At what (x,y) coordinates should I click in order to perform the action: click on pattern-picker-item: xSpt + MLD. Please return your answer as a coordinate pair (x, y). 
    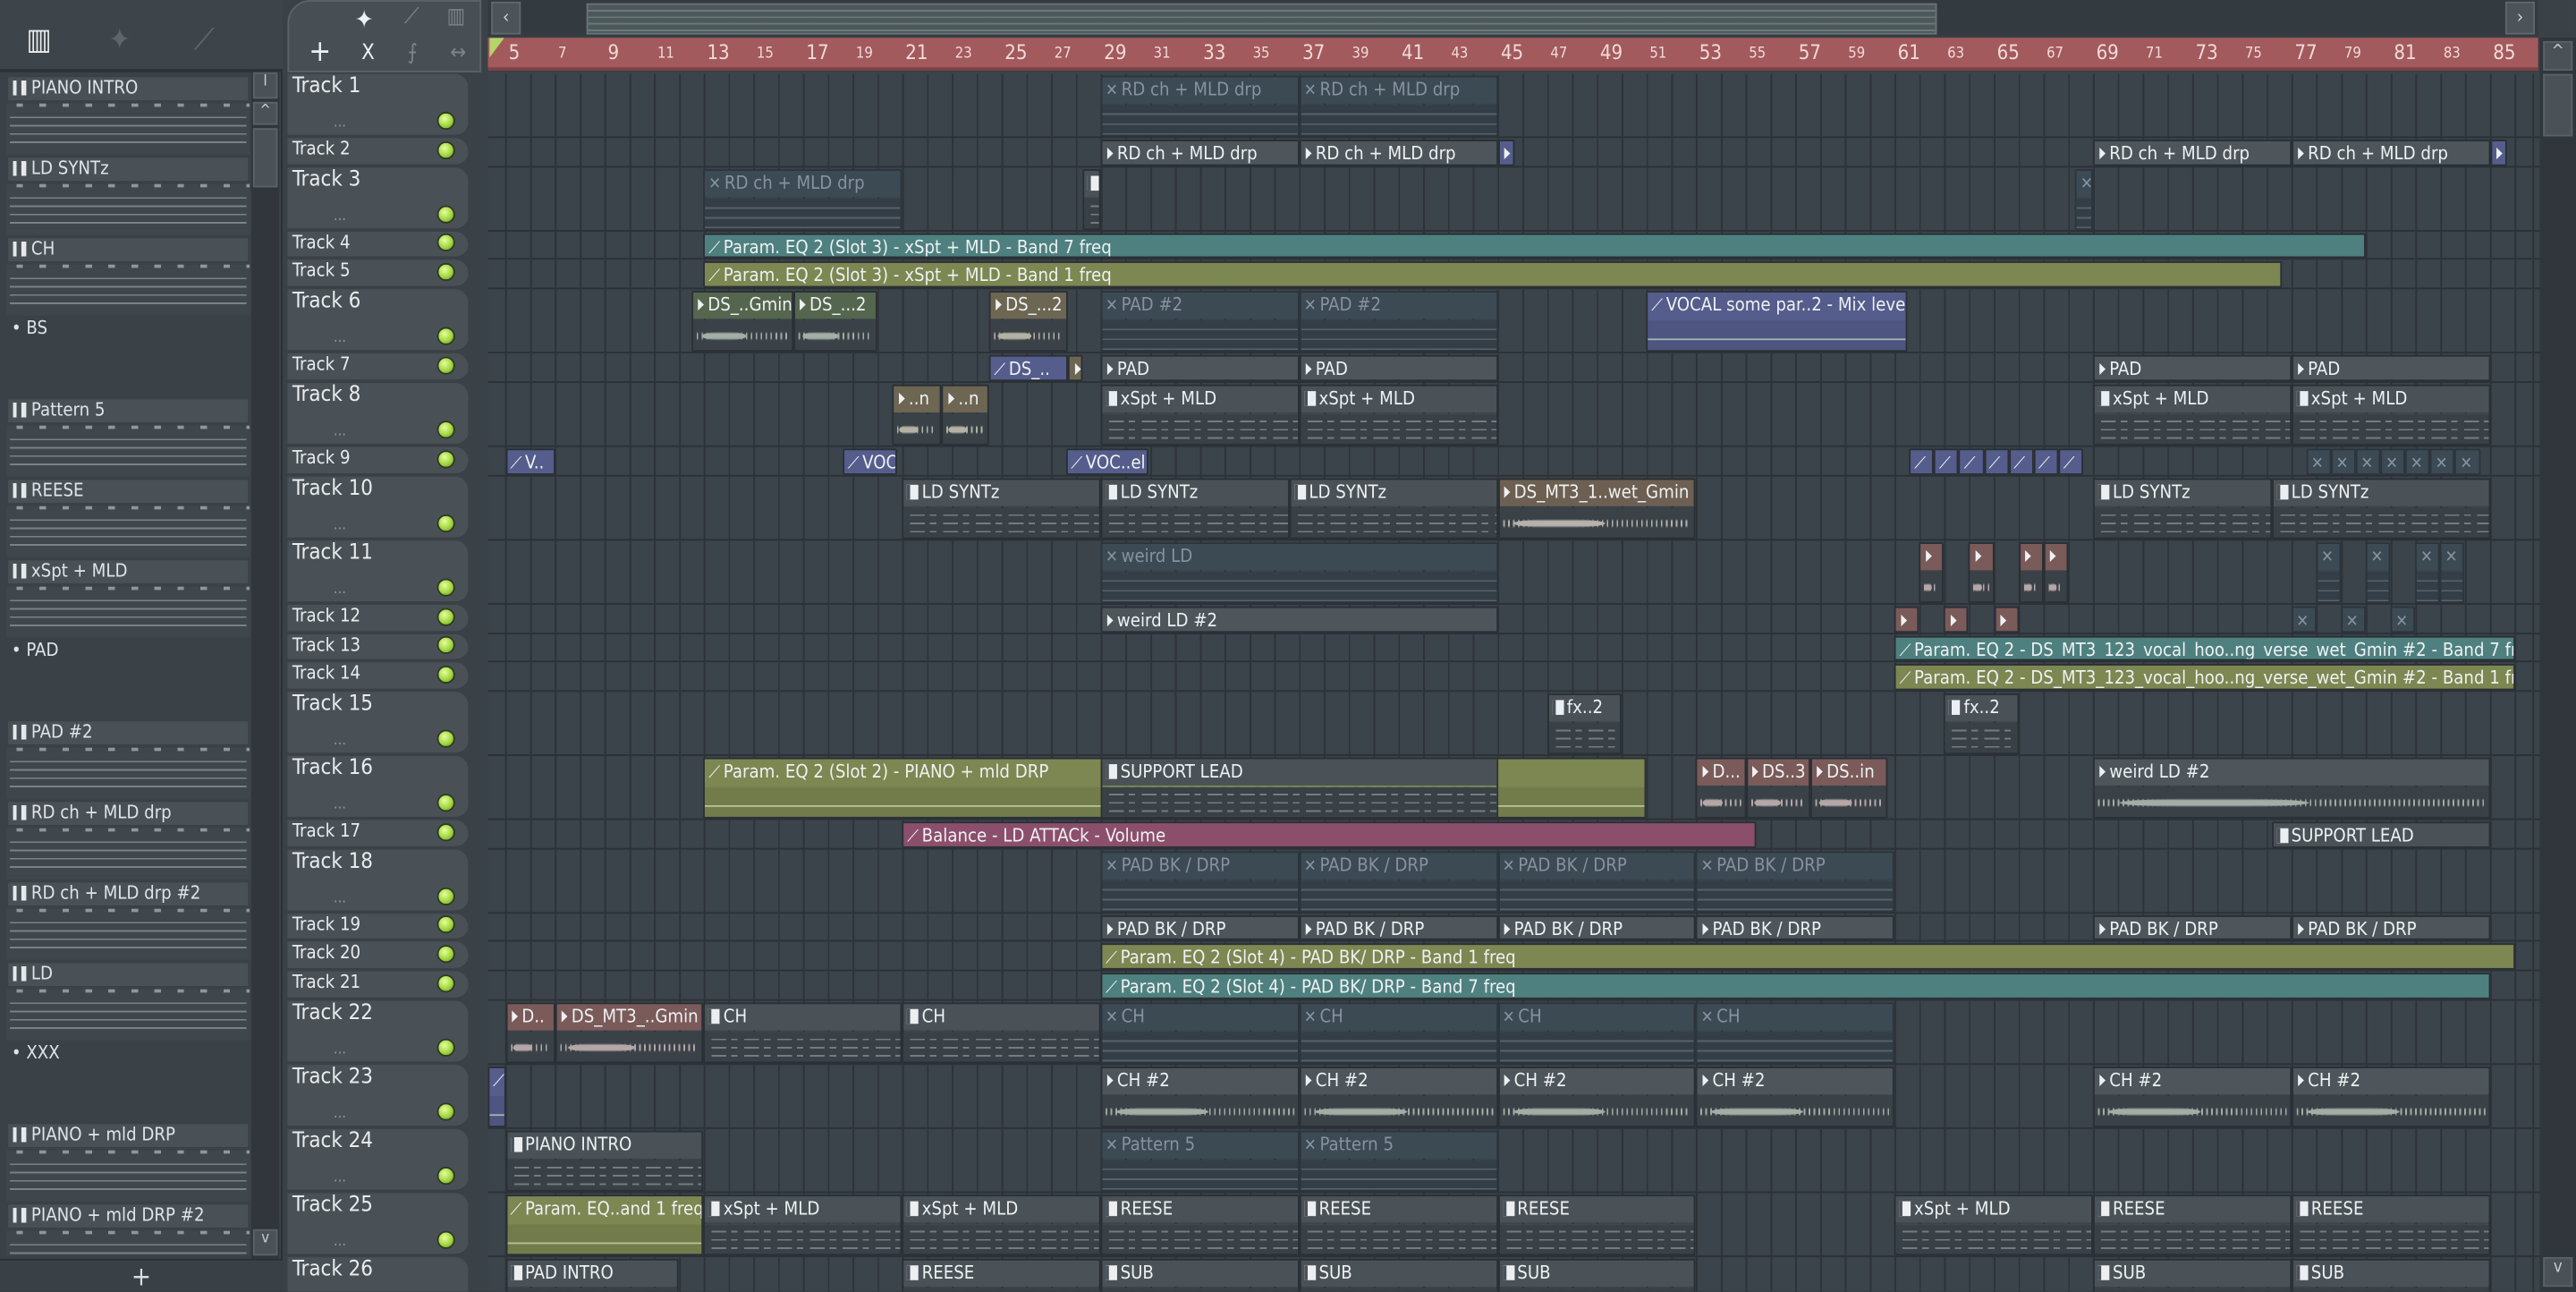
    Looking at the image, I should click on (128, 598).